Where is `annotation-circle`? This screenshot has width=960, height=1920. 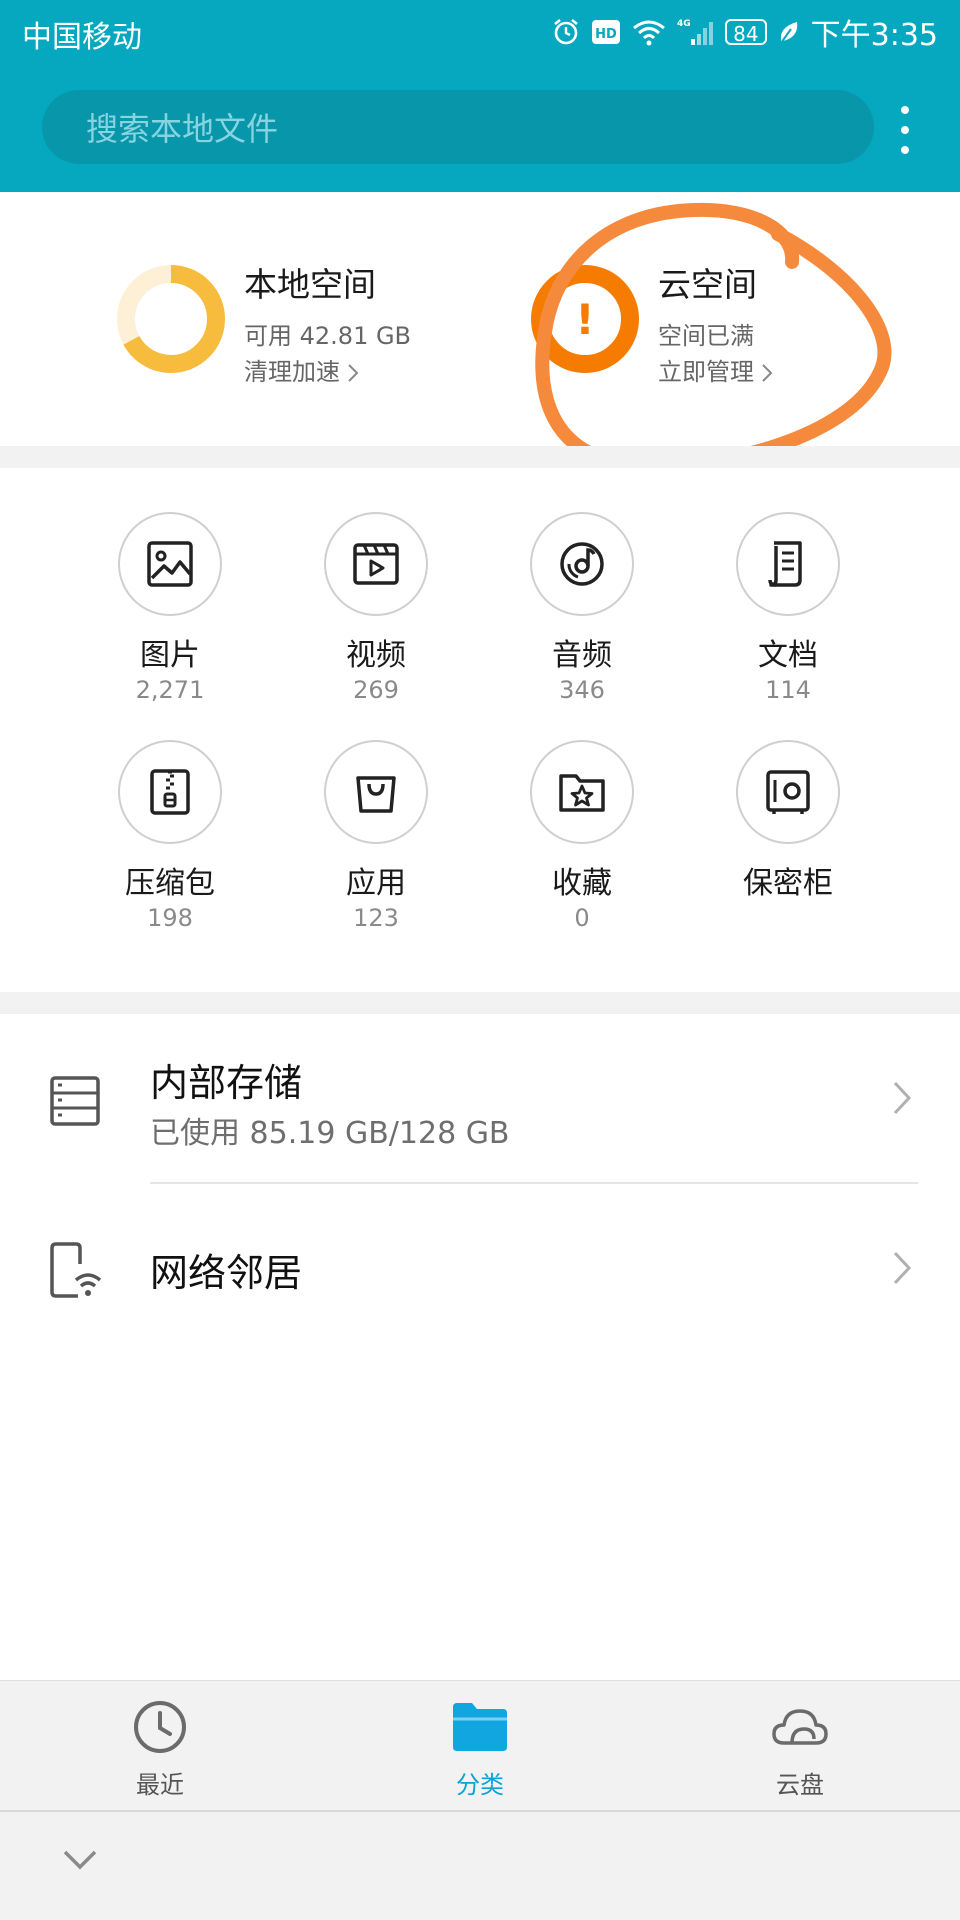 annotation-circle is located at coordinates (713, 337).